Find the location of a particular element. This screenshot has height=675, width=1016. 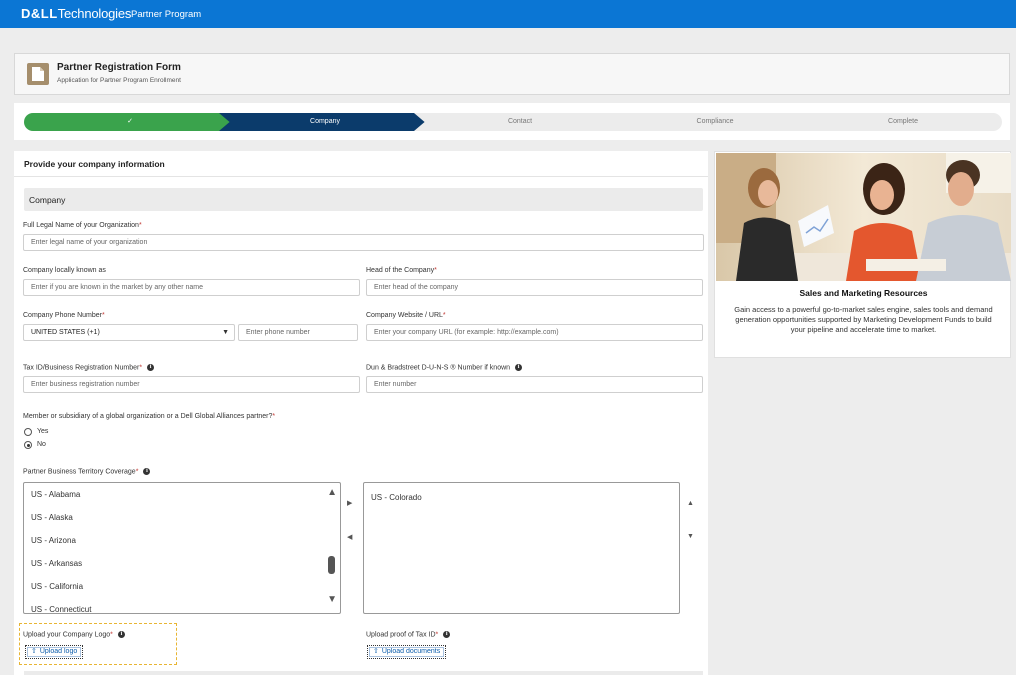

progress-stepper: ✓ Company Contact Compliance Complete is located at coordinates (512, 121).